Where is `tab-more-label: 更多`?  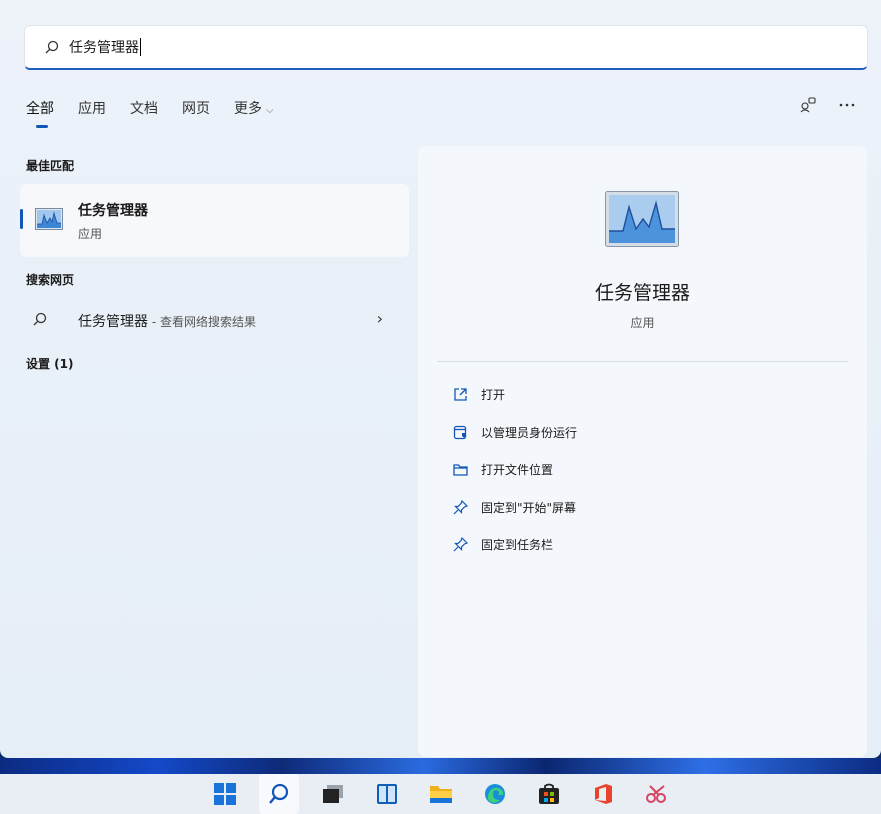
tab-more-label: 更多 is located at coordinates (248, 109).